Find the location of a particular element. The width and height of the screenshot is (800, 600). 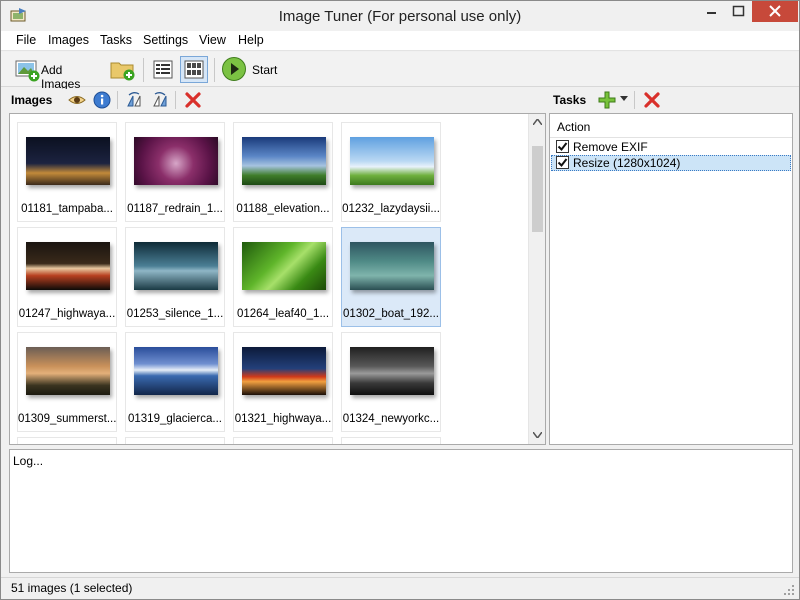

start-label: Start is located at coordinates (265, 70).